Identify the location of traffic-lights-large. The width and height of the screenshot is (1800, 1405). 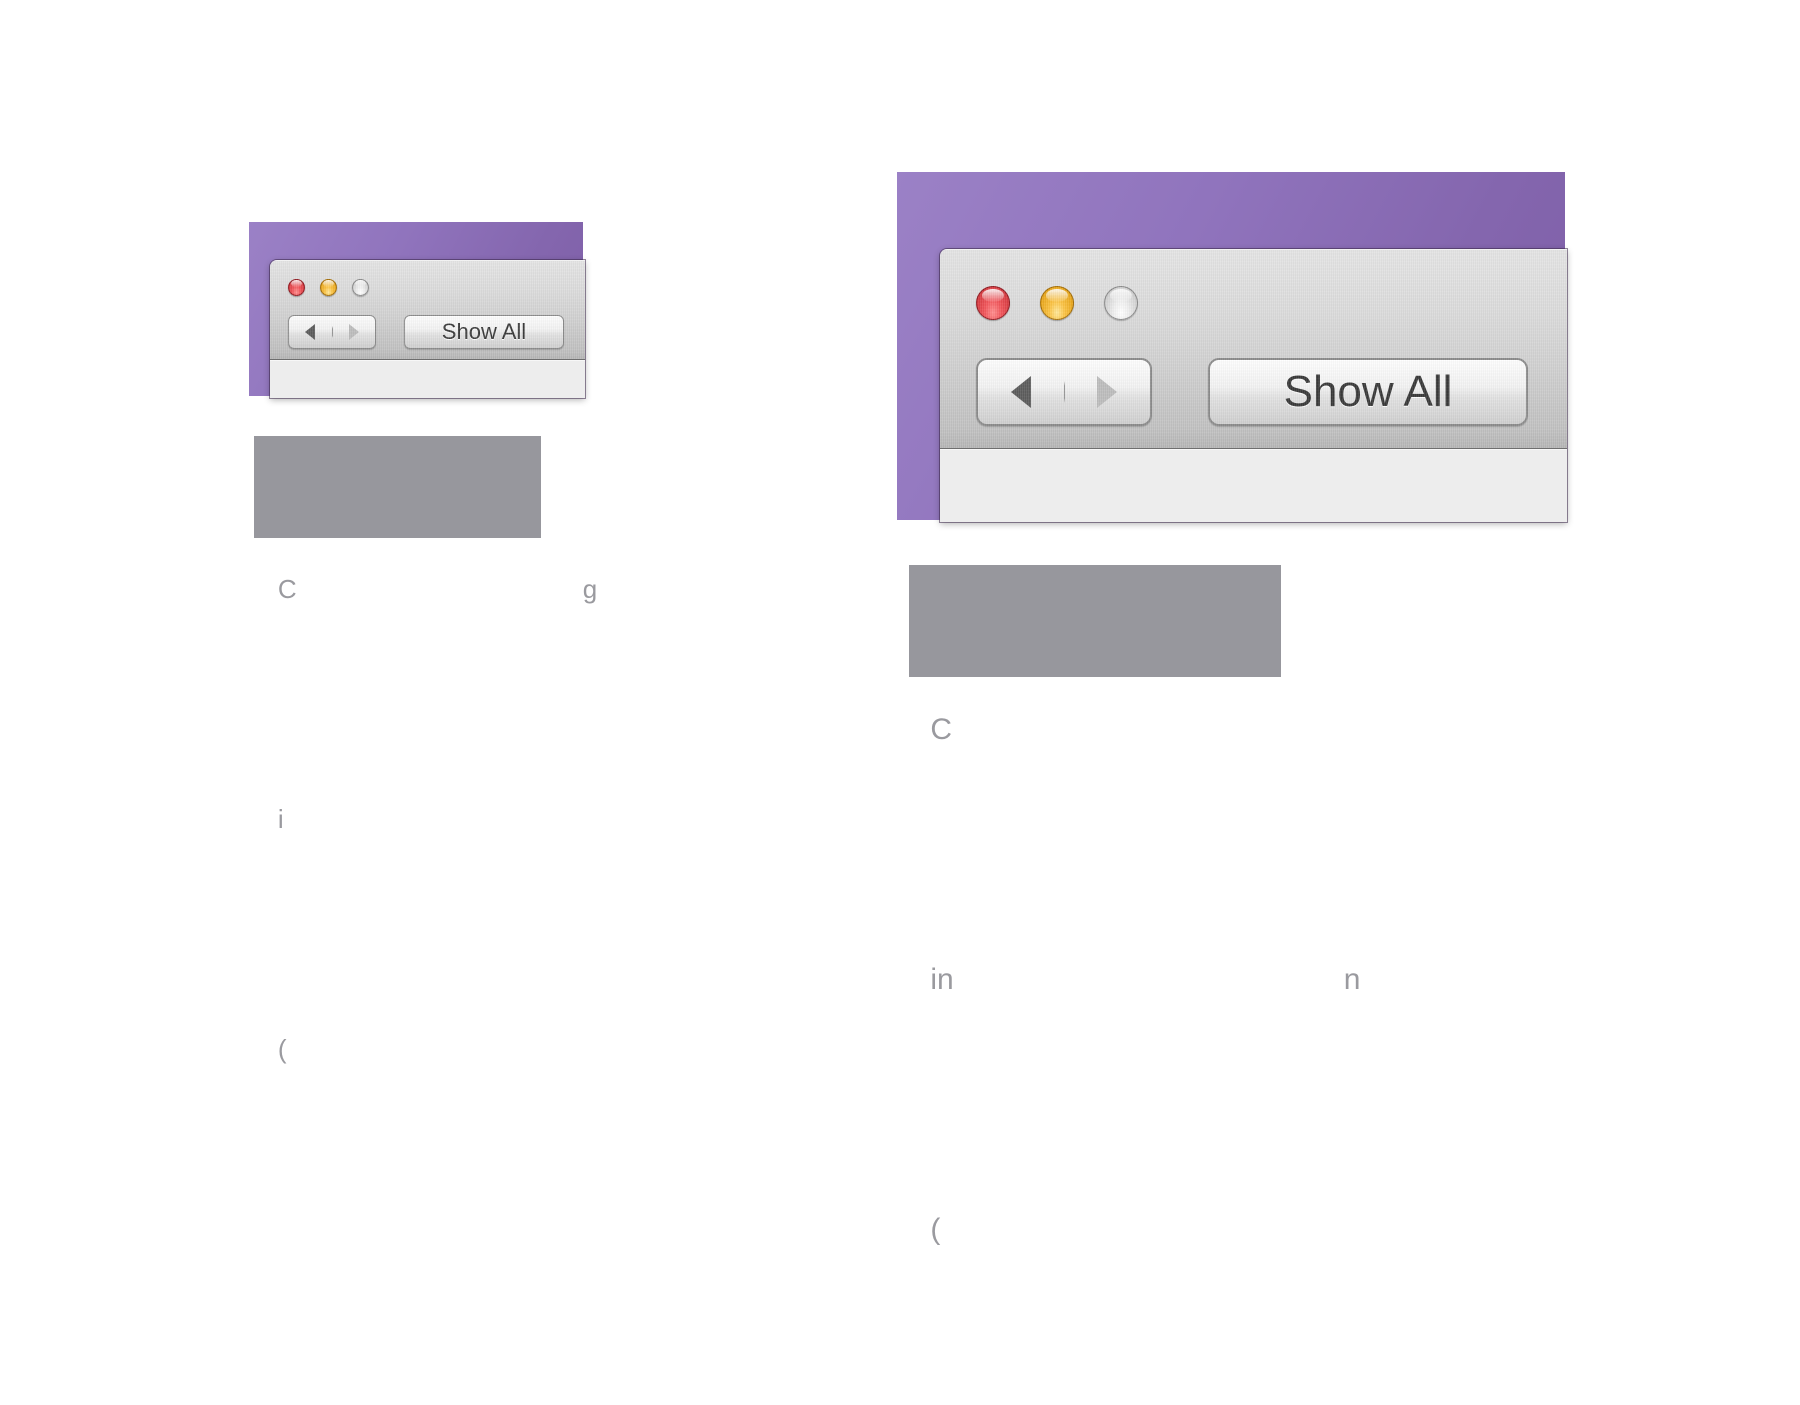
(1057, 303).